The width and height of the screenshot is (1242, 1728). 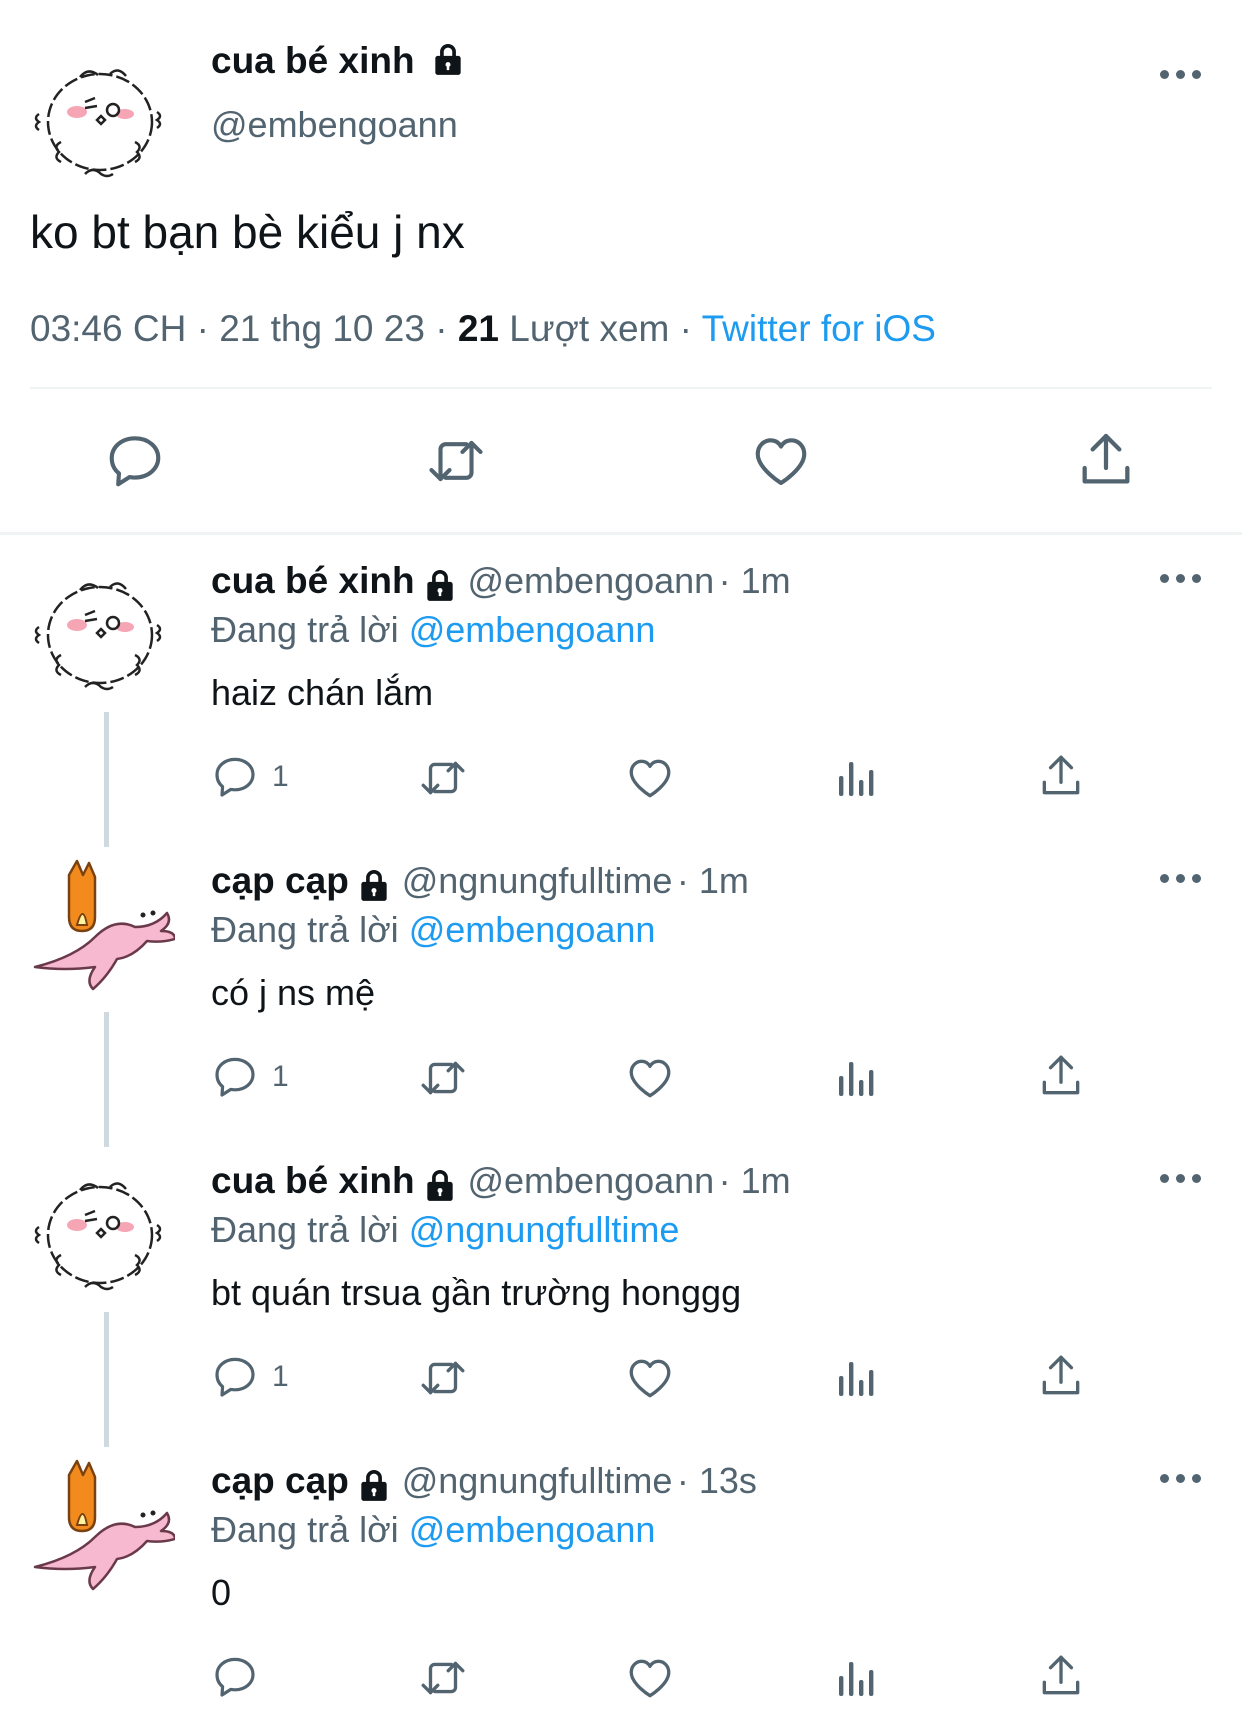 I want to click on views-label: Lượt xem, so click(x=589, y=328).